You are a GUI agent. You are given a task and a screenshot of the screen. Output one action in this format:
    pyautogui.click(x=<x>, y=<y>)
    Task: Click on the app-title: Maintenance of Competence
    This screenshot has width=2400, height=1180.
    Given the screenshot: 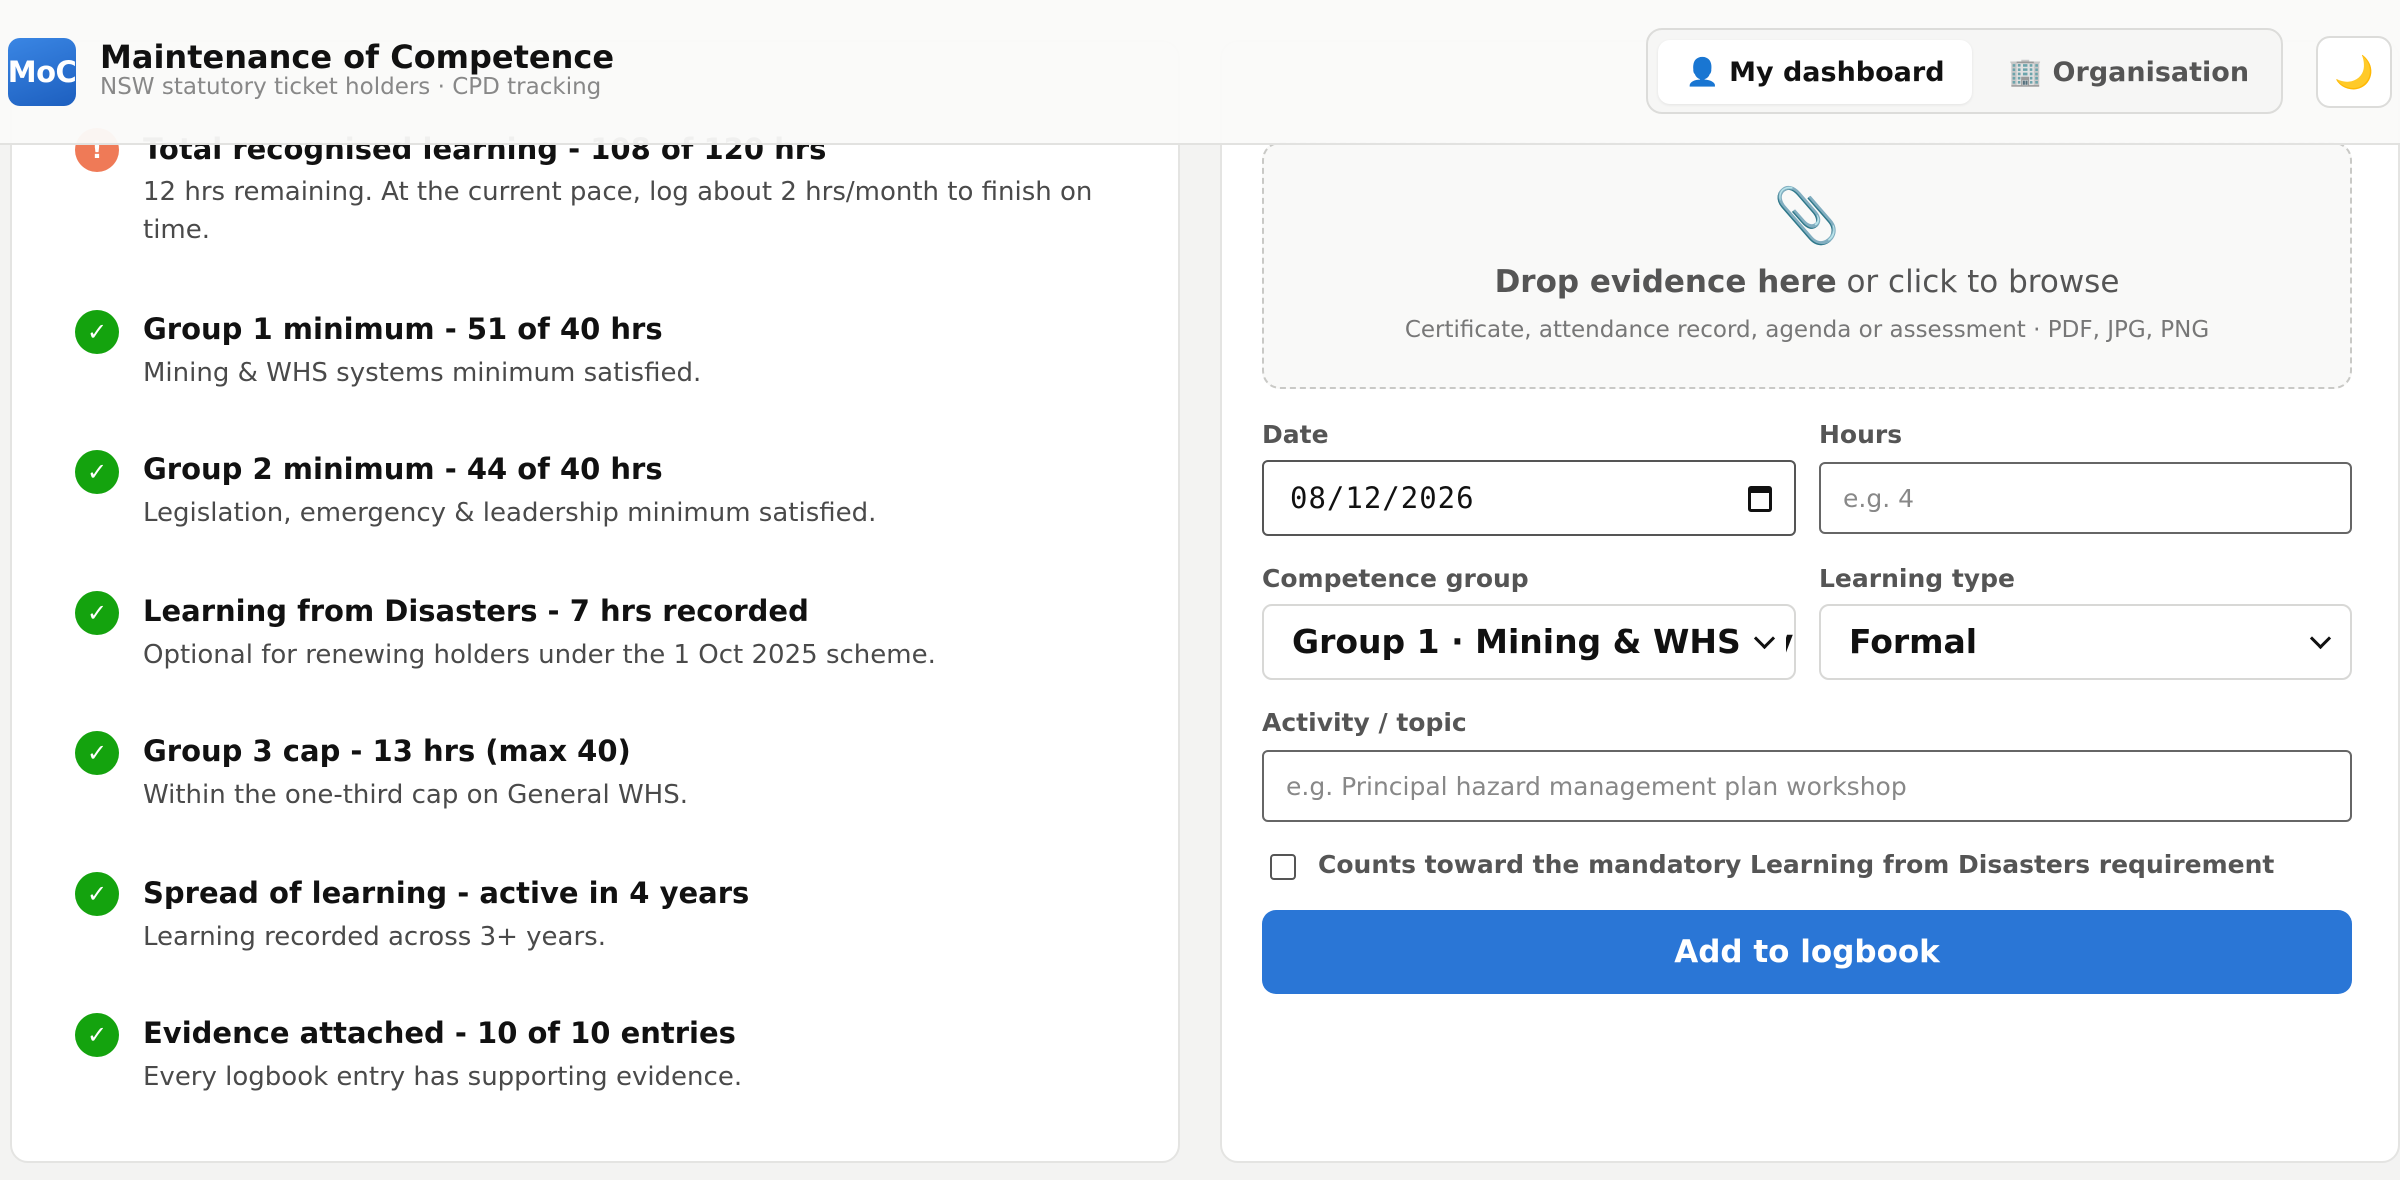 What is the action you would take?
    pyautogui.click(x=357, y=57)
    